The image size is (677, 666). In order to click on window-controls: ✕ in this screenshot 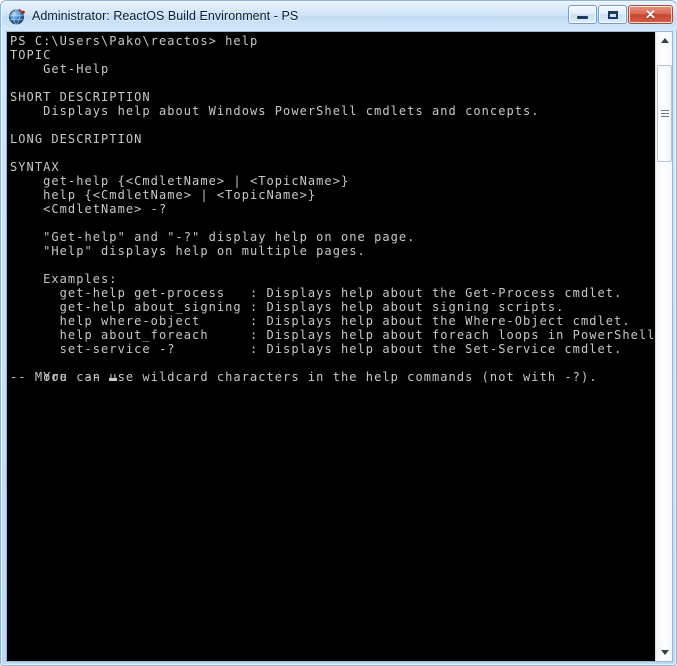, I will do `click(620, 14)`.